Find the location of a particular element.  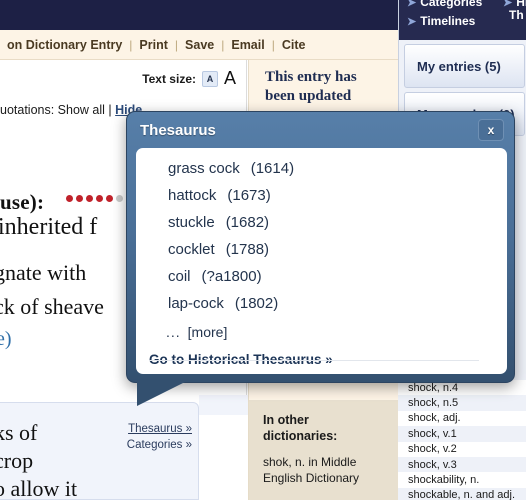

close-icon: x is located at coordinates (491, 130).